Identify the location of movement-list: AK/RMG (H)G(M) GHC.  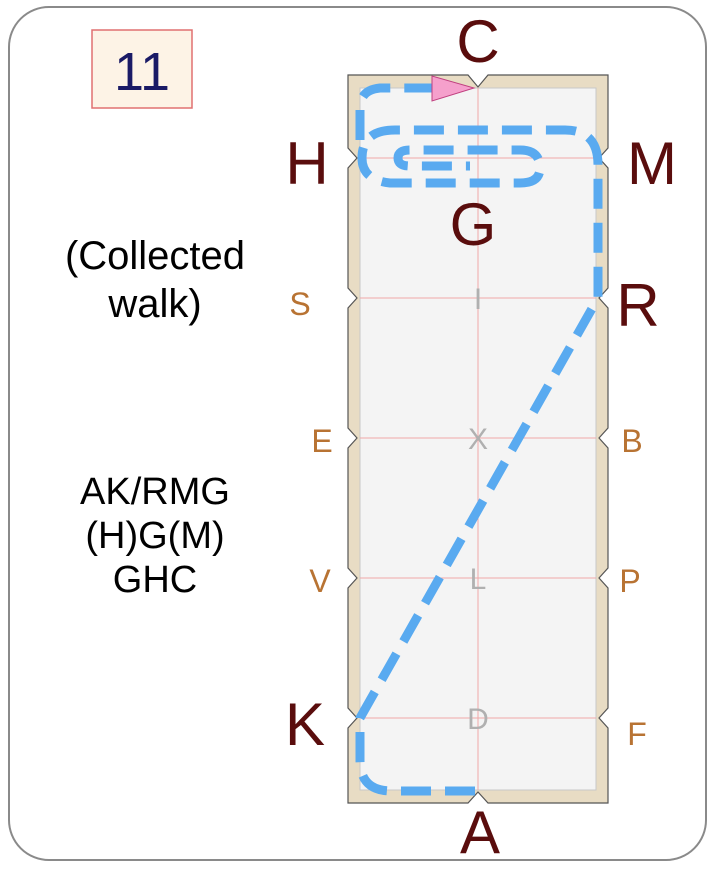
(155, 536).